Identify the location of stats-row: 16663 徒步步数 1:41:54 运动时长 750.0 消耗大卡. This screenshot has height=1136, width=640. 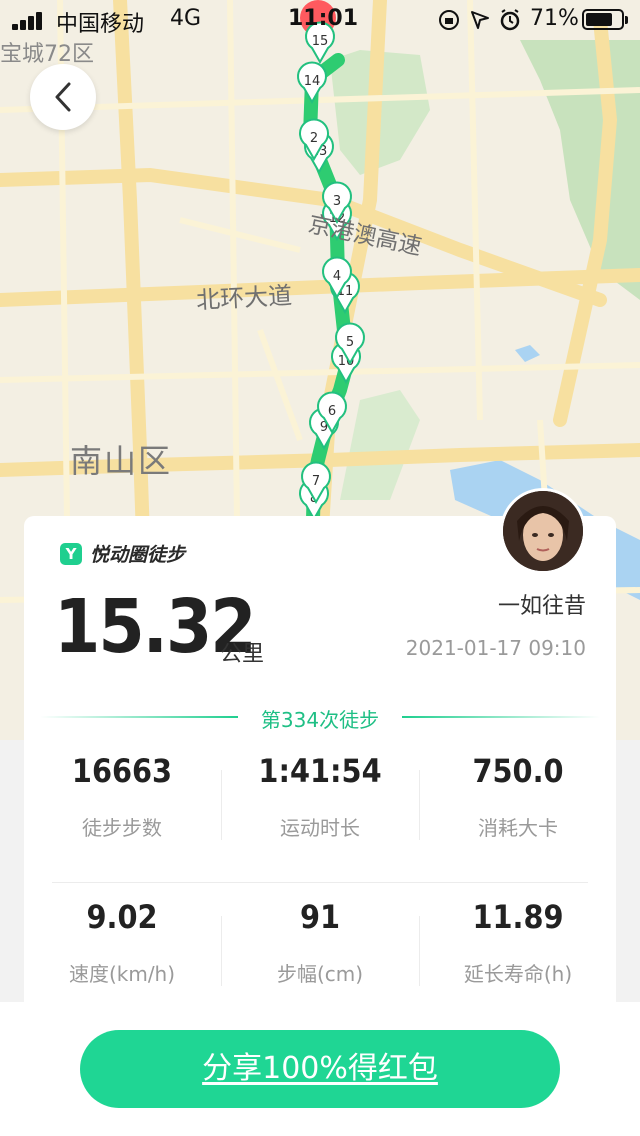
(320, 822).